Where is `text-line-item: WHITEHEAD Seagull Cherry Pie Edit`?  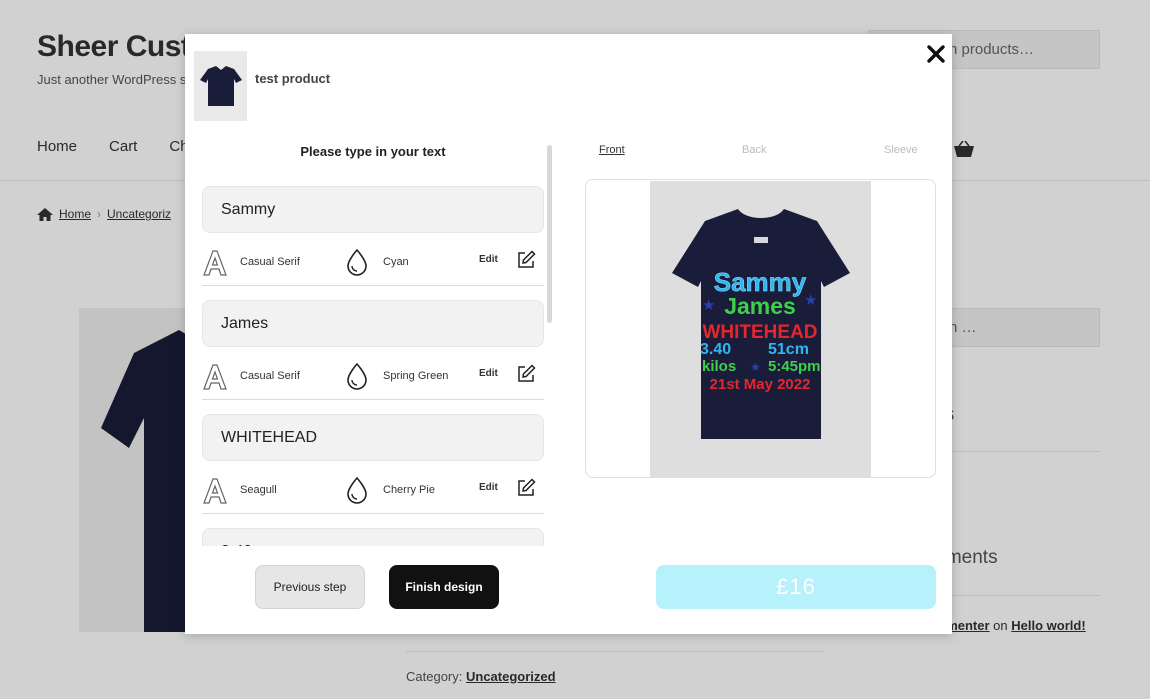
text-line-item: WHITEHEAD Seagull Cherry Pie Edit is located at coordinates (373, 471).